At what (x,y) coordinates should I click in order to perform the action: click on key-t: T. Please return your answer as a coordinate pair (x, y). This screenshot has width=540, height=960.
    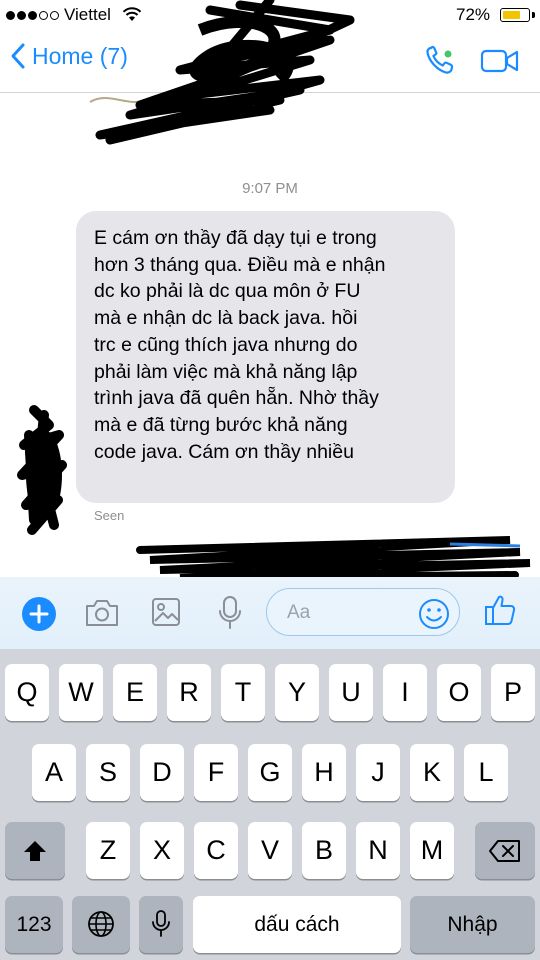
    Looking at the image, I should click on (243, 692).